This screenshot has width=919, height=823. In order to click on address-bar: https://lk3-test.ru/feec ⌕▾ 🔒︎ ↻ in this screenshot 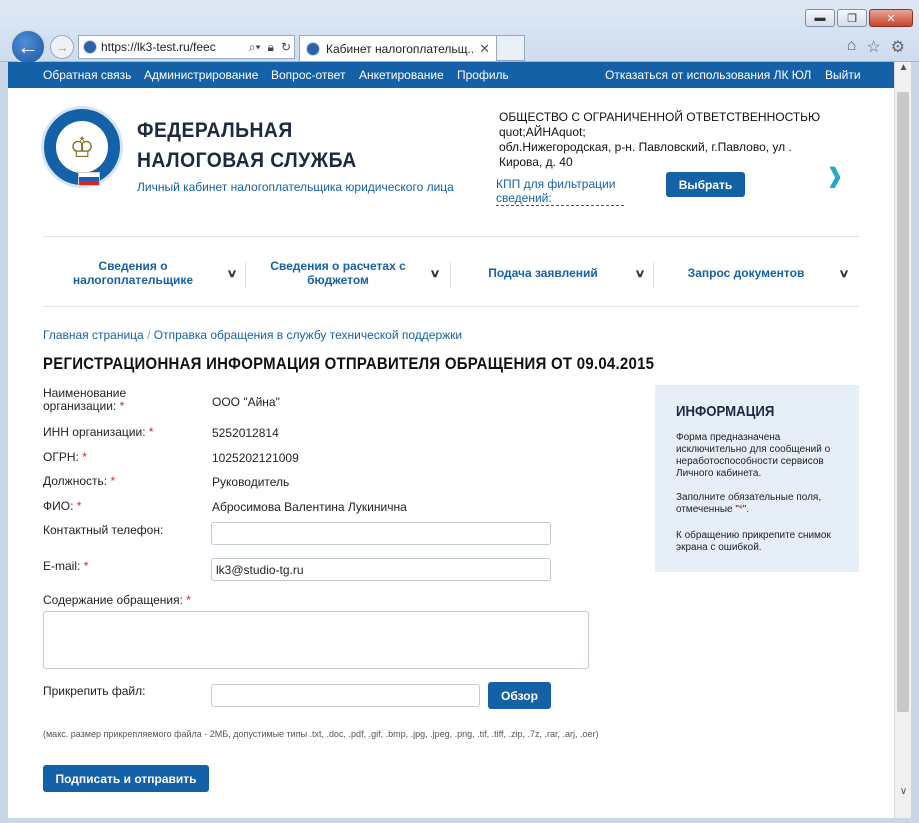, I will do `click(186, 47)`.